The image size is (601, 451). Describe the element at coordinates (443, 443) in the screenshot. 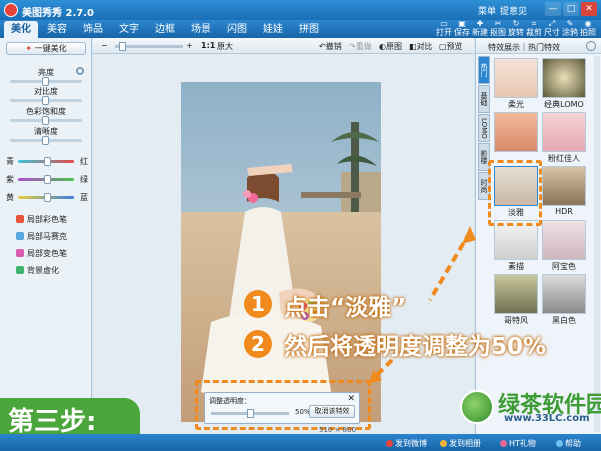

I see `album-icon` at that location.